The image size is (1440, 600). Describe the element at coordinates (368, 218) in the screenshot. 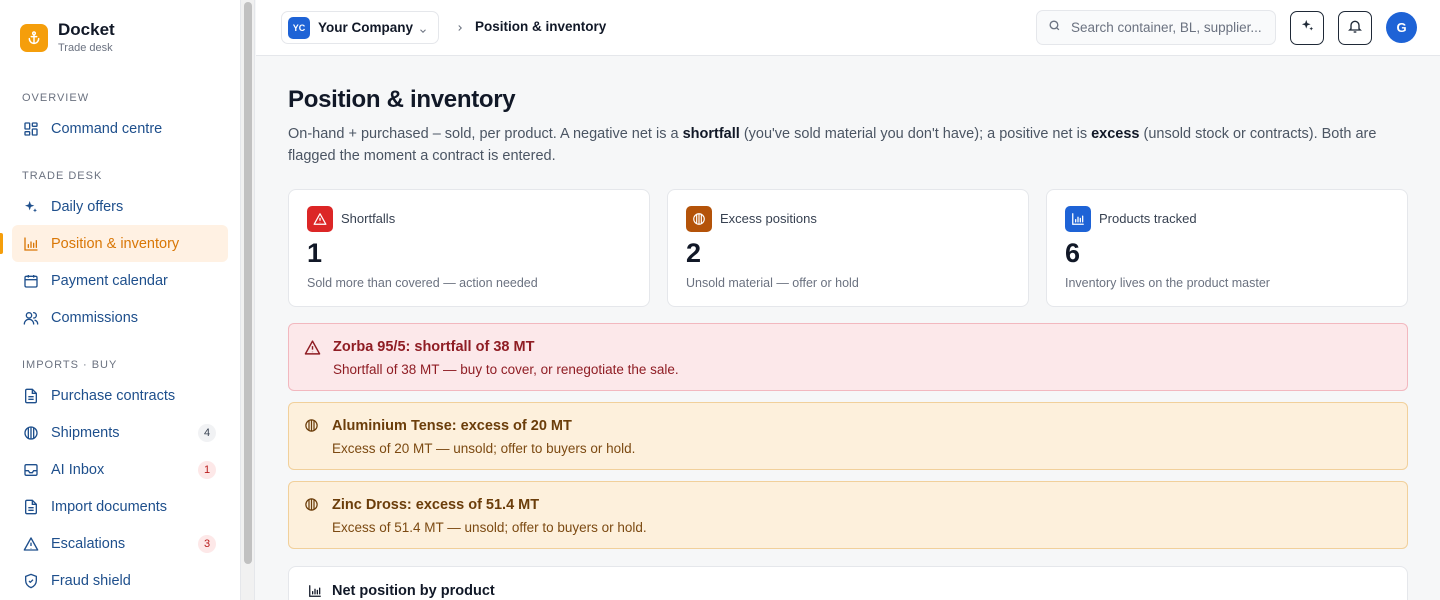

I see `stat-label: Shortfalls` at that location.